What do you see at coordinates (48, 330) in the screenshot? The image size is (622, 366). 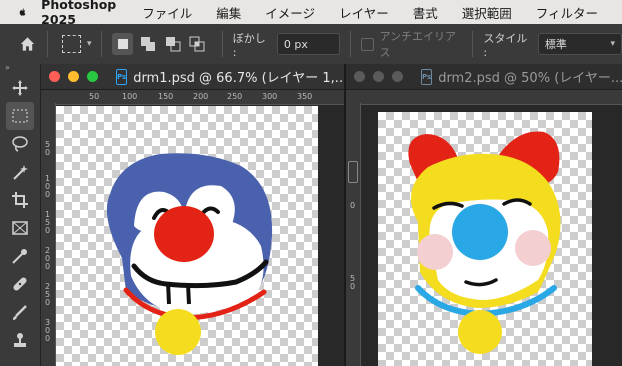 I see `ruler-label: 3 0 0` at bounding box center [48, 330].